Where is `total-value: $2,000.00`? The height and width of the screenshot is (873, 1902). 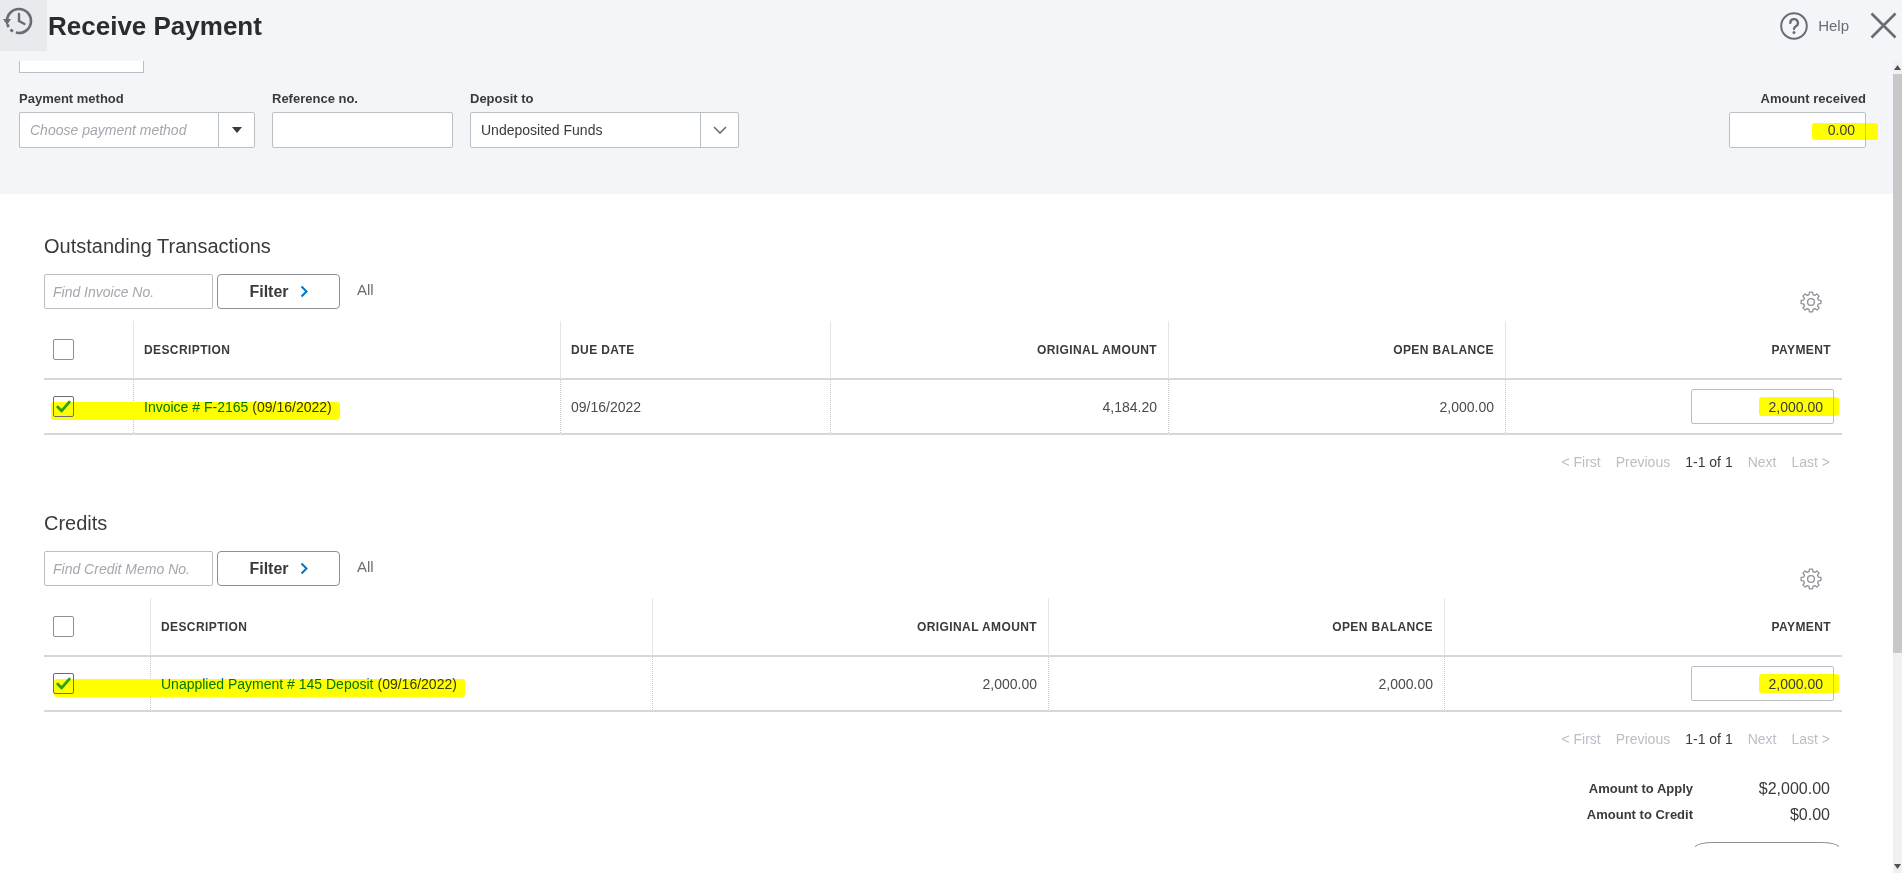
total-value: $2,000.00 is located at coordinates (1794, 789).